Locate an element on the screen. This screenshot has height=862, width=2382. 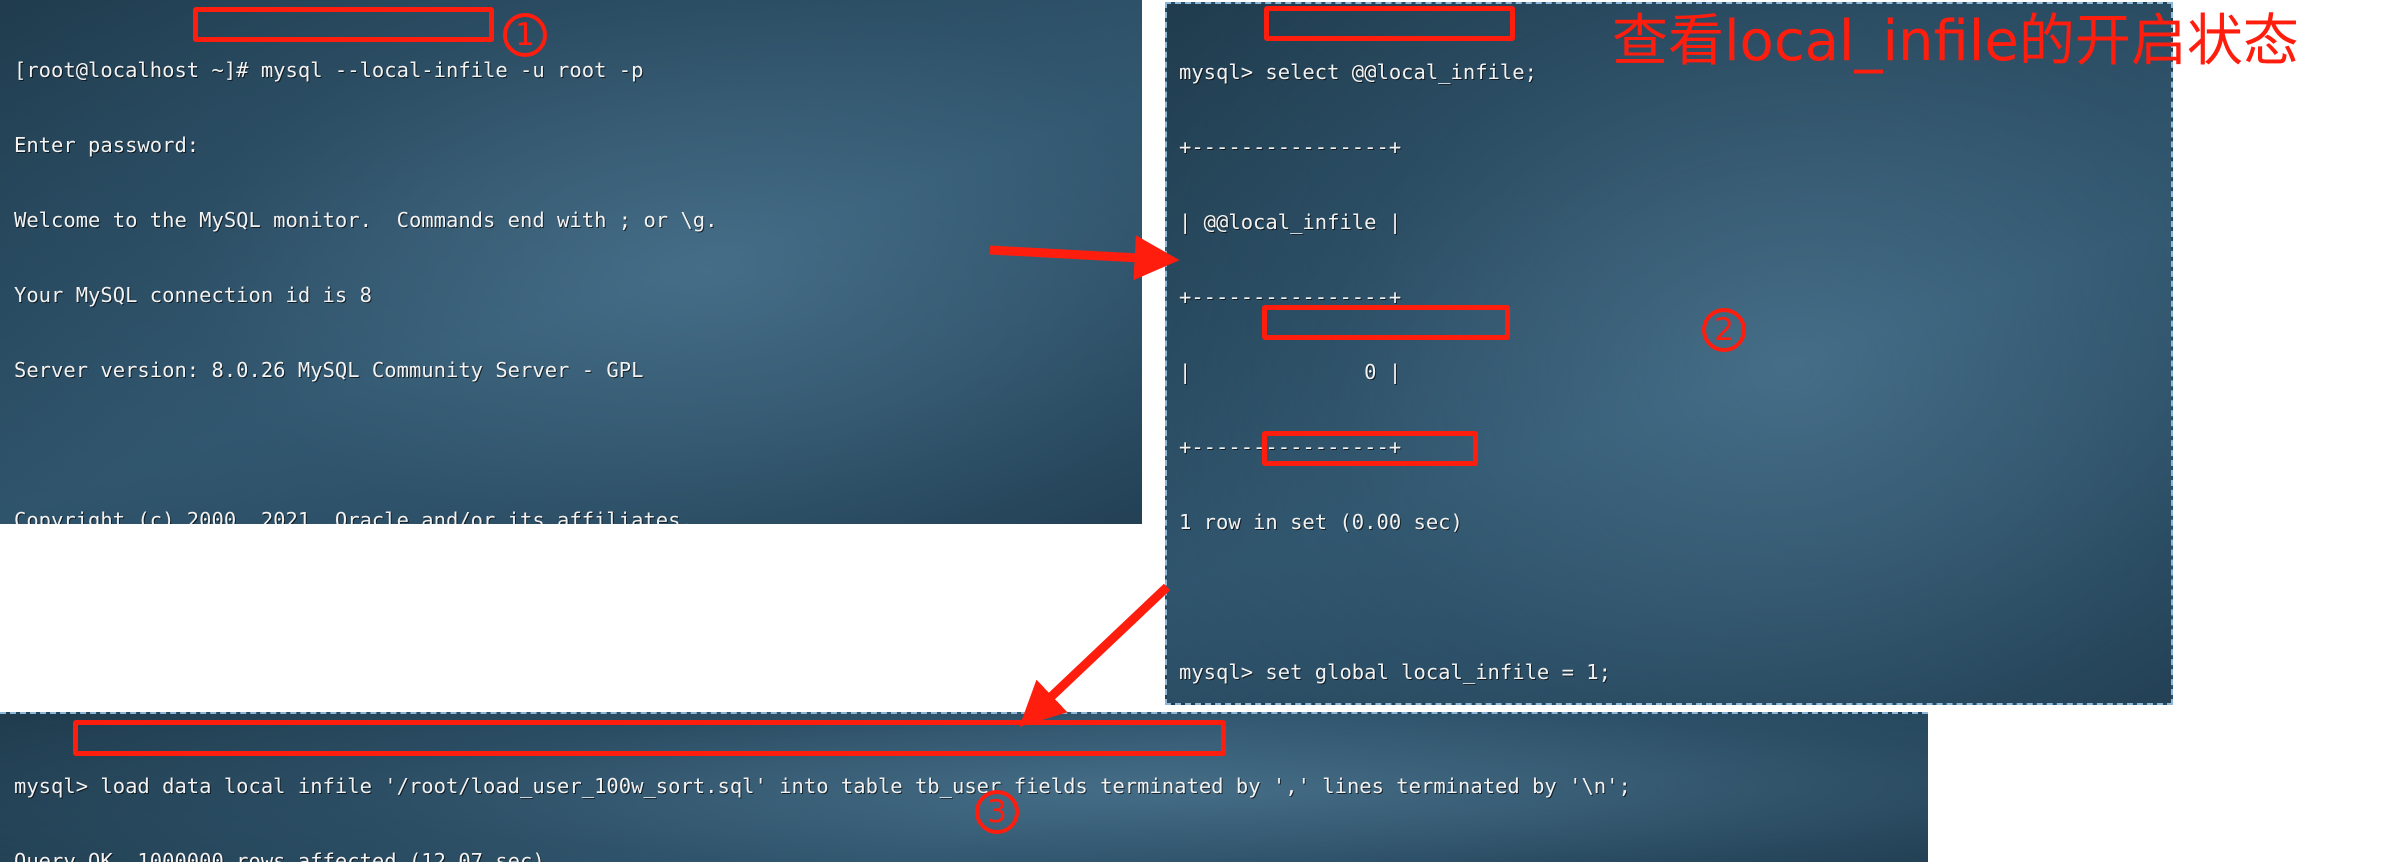
arrow-right-to-bottom-panel is located at coordinates (1095, 655).